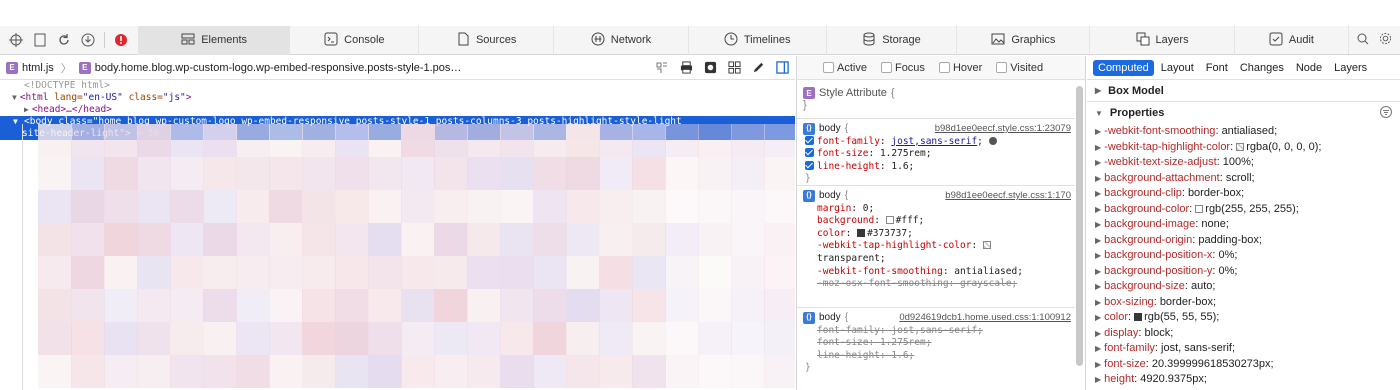 Image resolution: width=1400 pixels, height=390 pixels. Describe the element at coordinates (891, 40) in the screenshot. I see `tab-storage: Storage` at that location.